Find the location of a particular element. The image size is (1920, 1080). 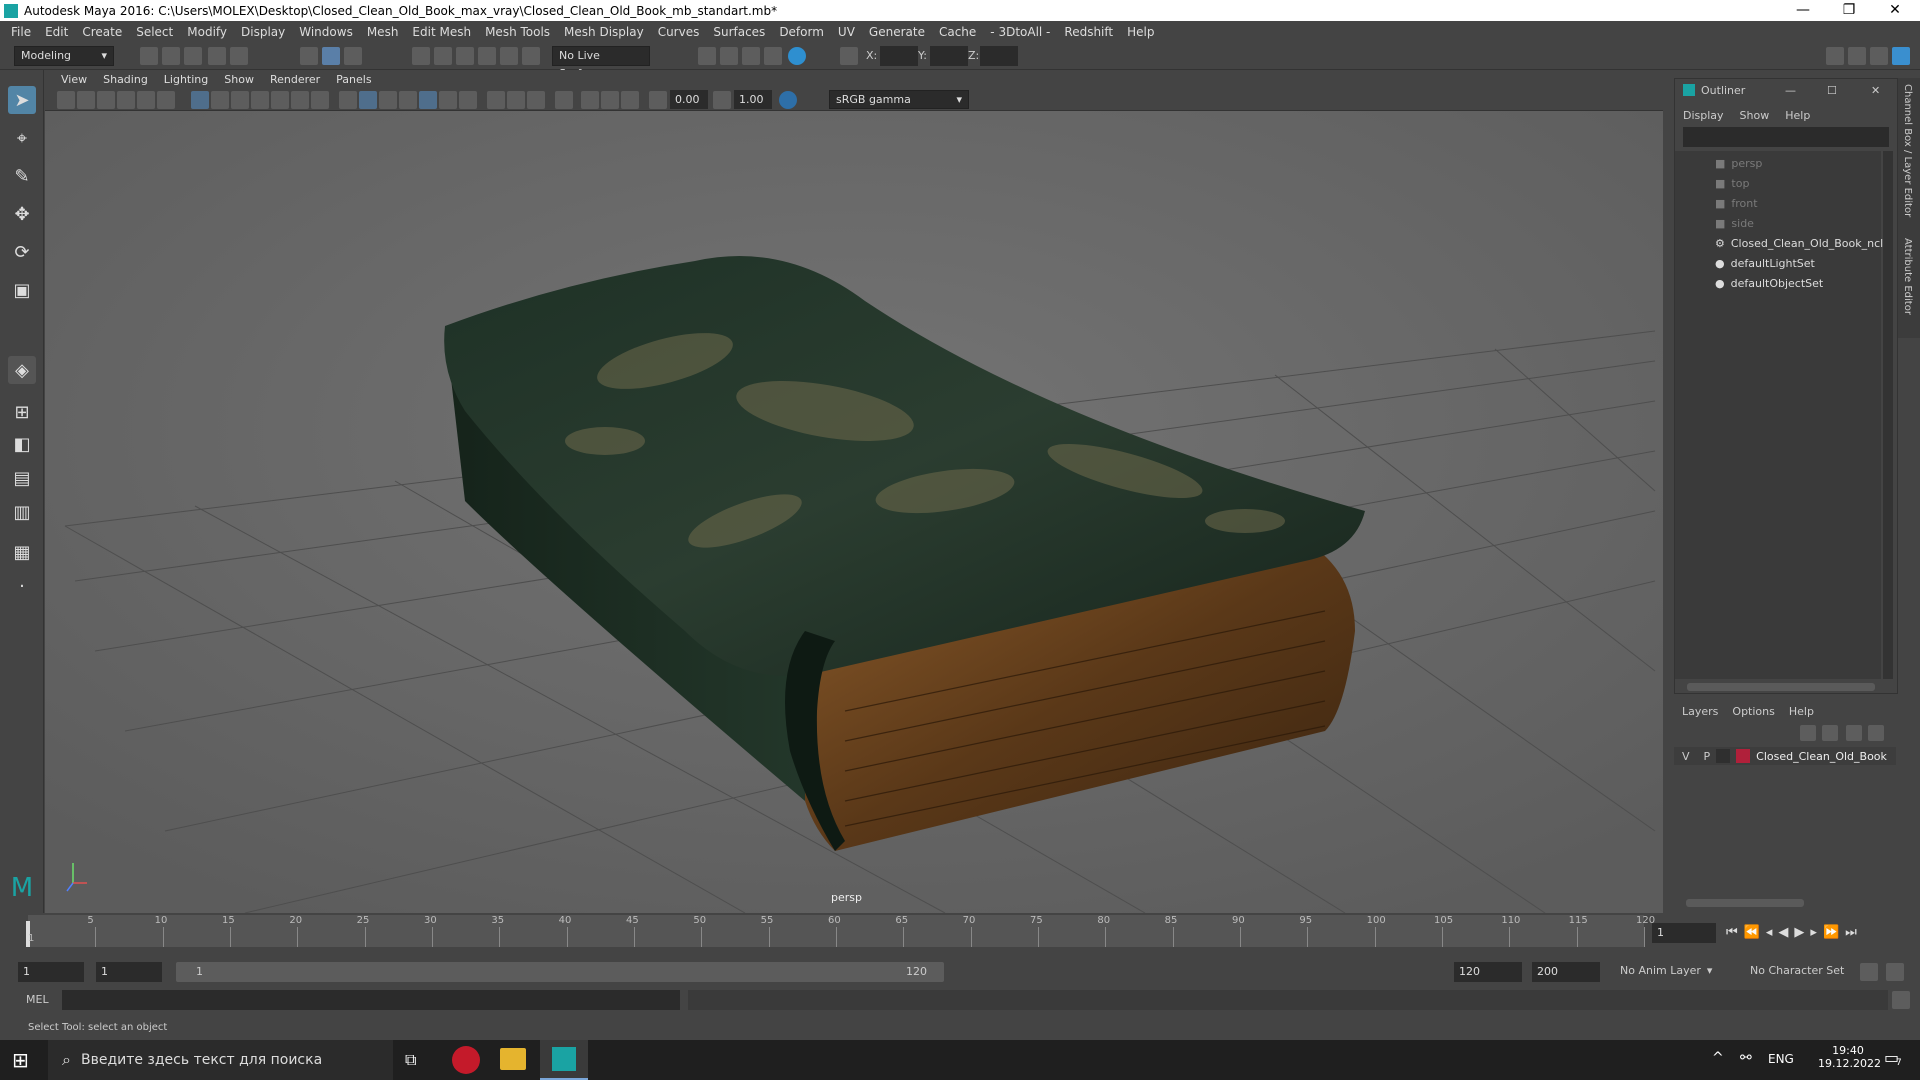

step-back-frame-icon: ◂ is located at coordinates (1769, 932).